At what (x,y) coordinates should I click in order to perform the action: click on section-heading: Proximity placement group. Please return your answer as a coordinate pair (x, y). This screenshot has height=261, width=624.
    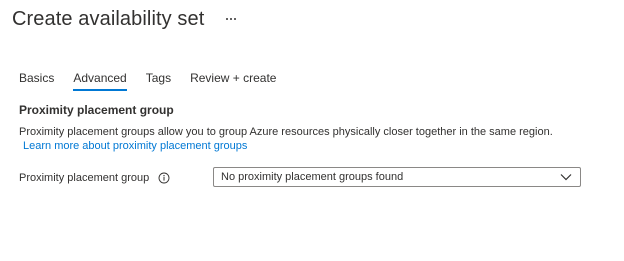
    Looking at the image, I should click on (96, 110).